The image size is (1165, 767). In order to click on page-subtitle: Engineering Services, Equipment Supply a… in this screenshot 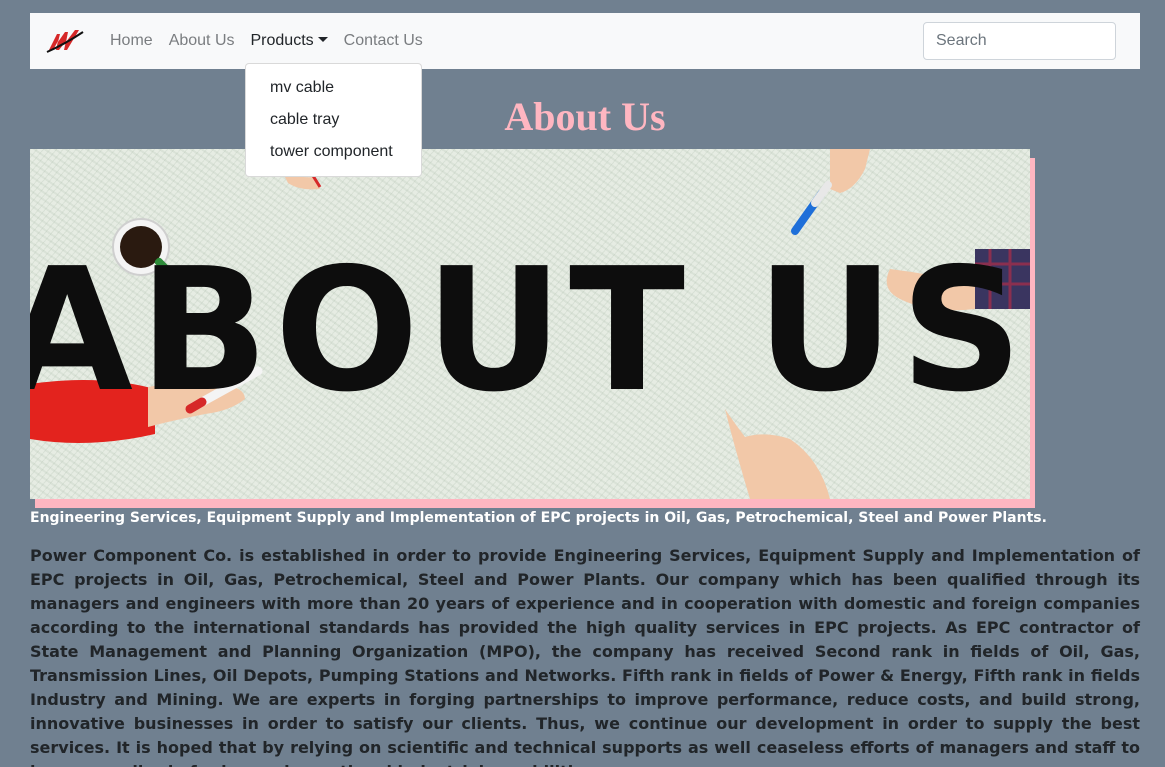, I will do `click(538, 518)`.